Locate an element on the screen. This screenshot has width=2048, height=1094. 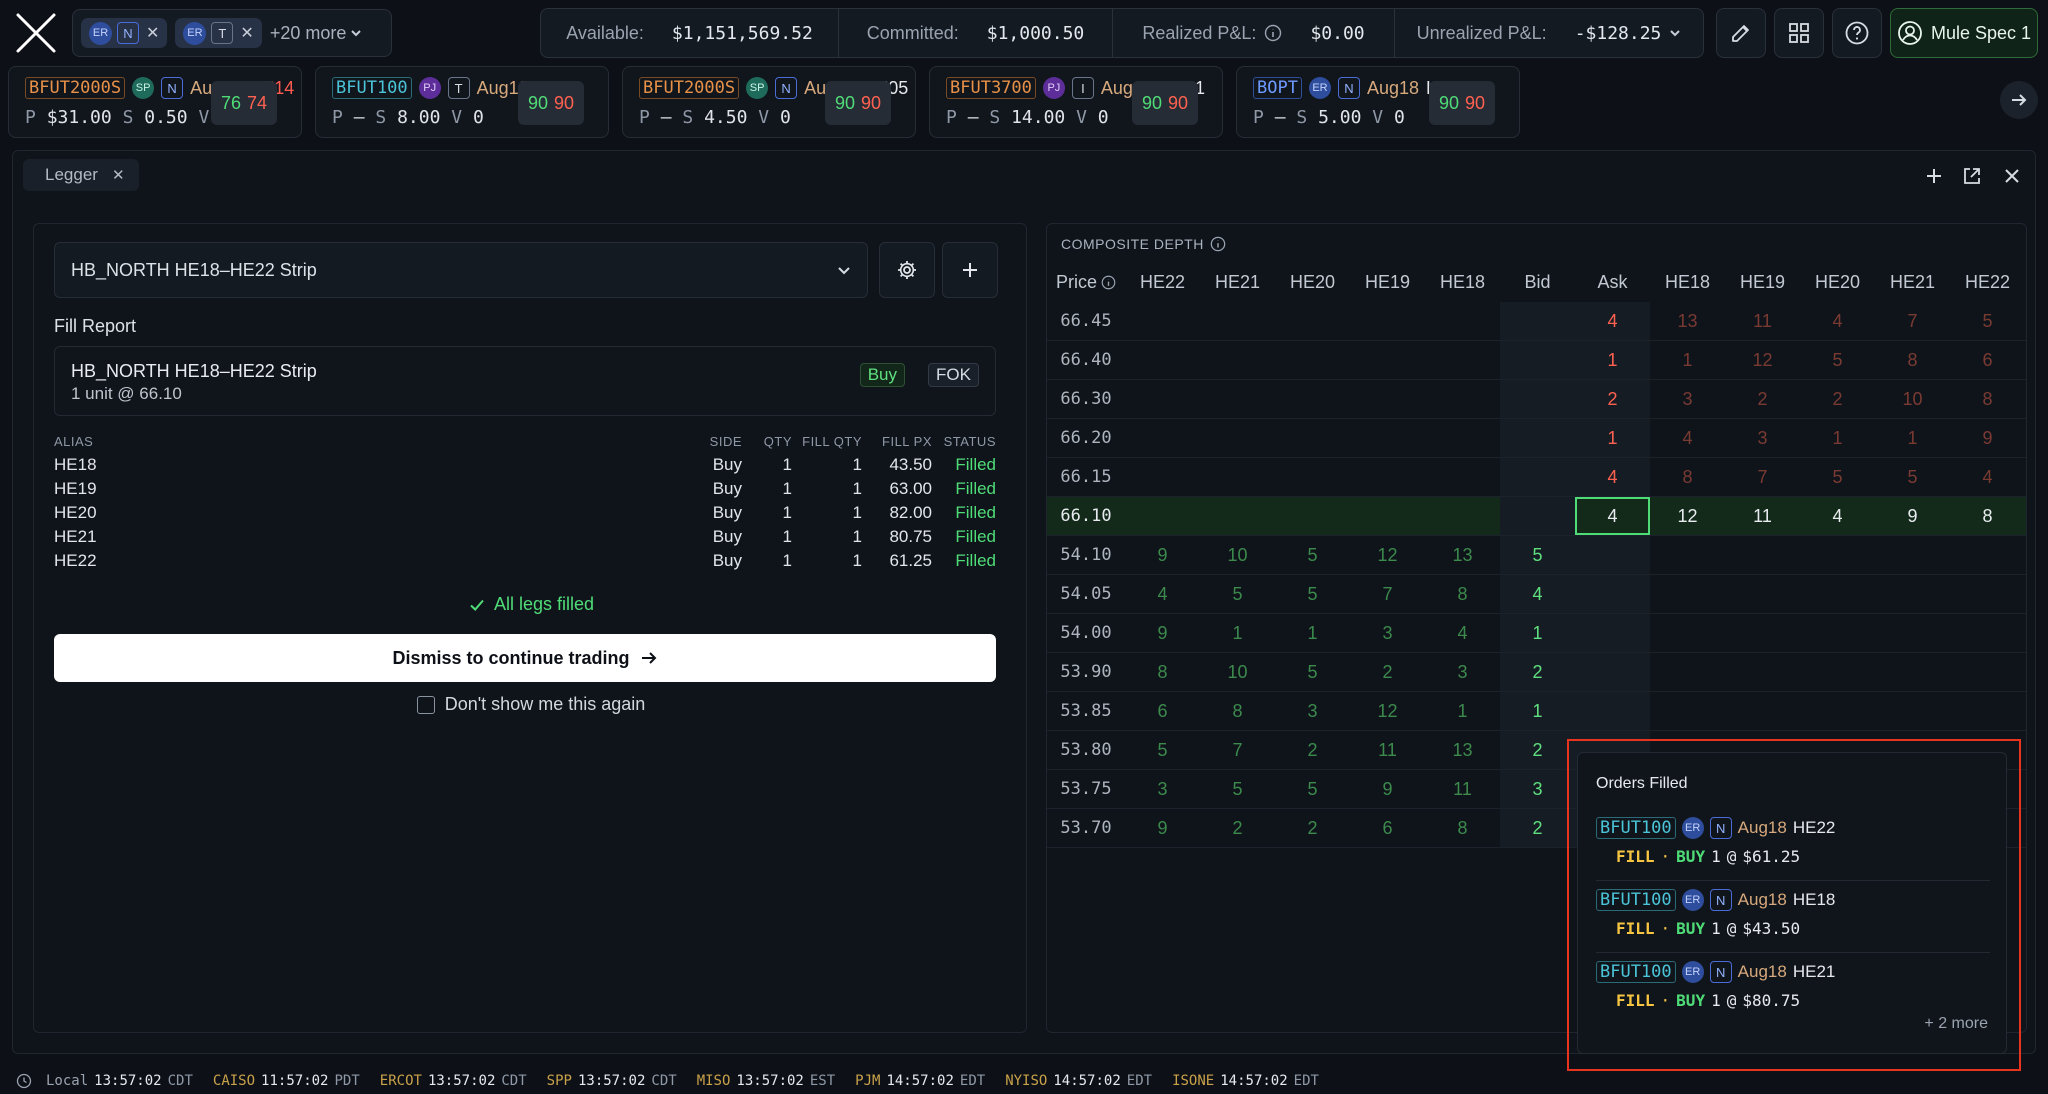
depth-ask-leg-cell: 8 is located at coordinates (1987, 516).